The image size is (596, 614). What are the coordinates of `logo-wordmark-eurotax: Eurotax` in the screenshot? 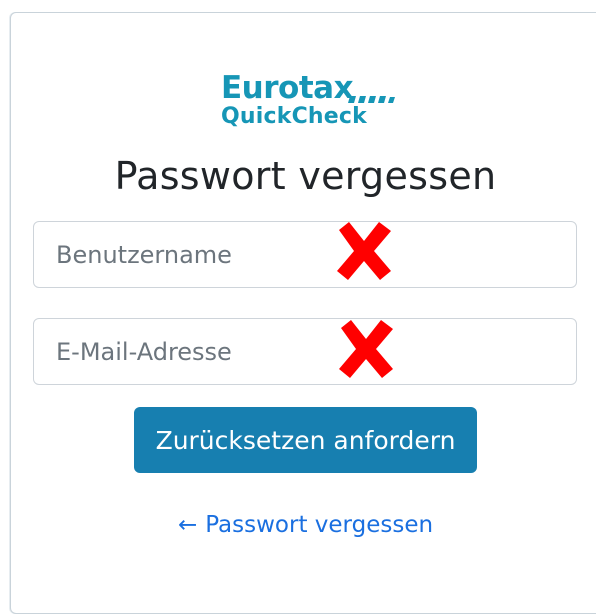 It's located at (287, 88).